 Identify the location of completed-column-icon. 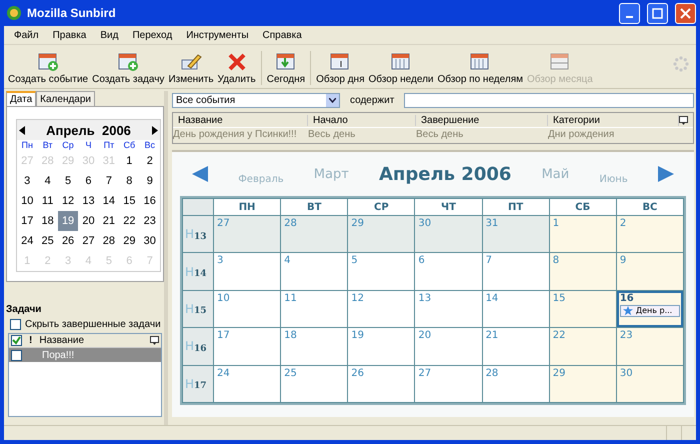
(16, 340).